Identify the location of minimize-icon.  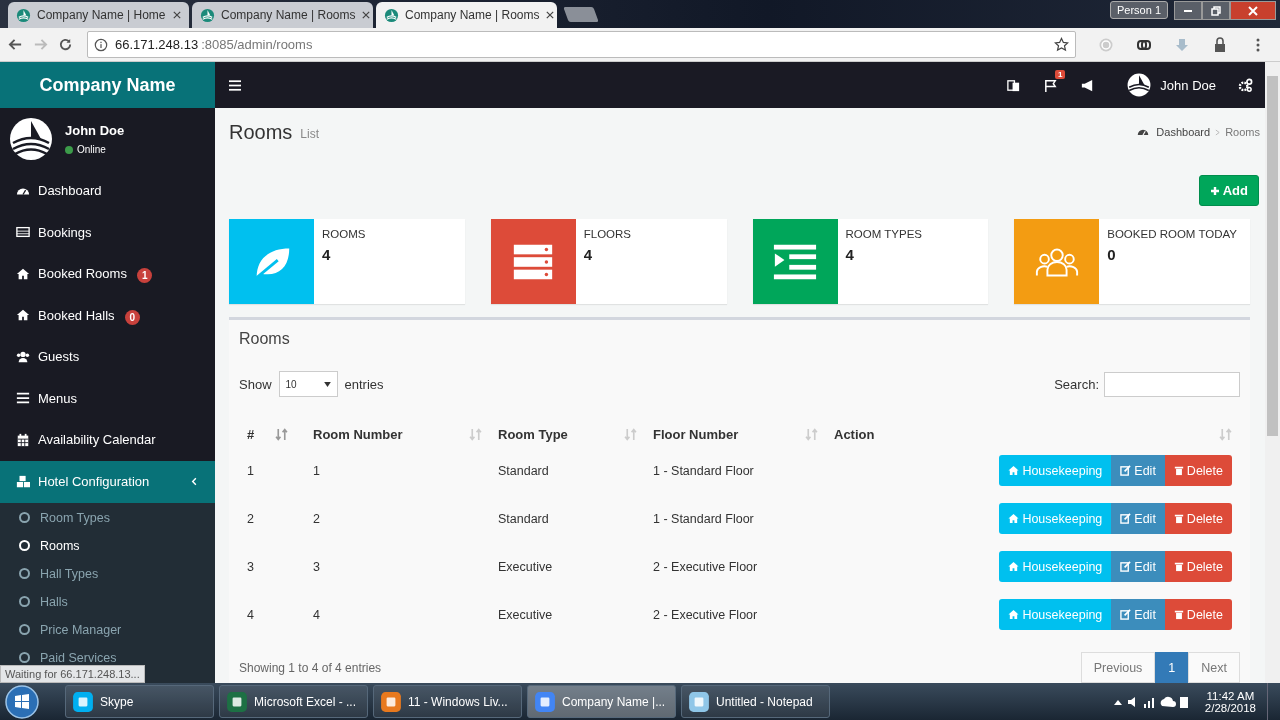
(1188, 10).